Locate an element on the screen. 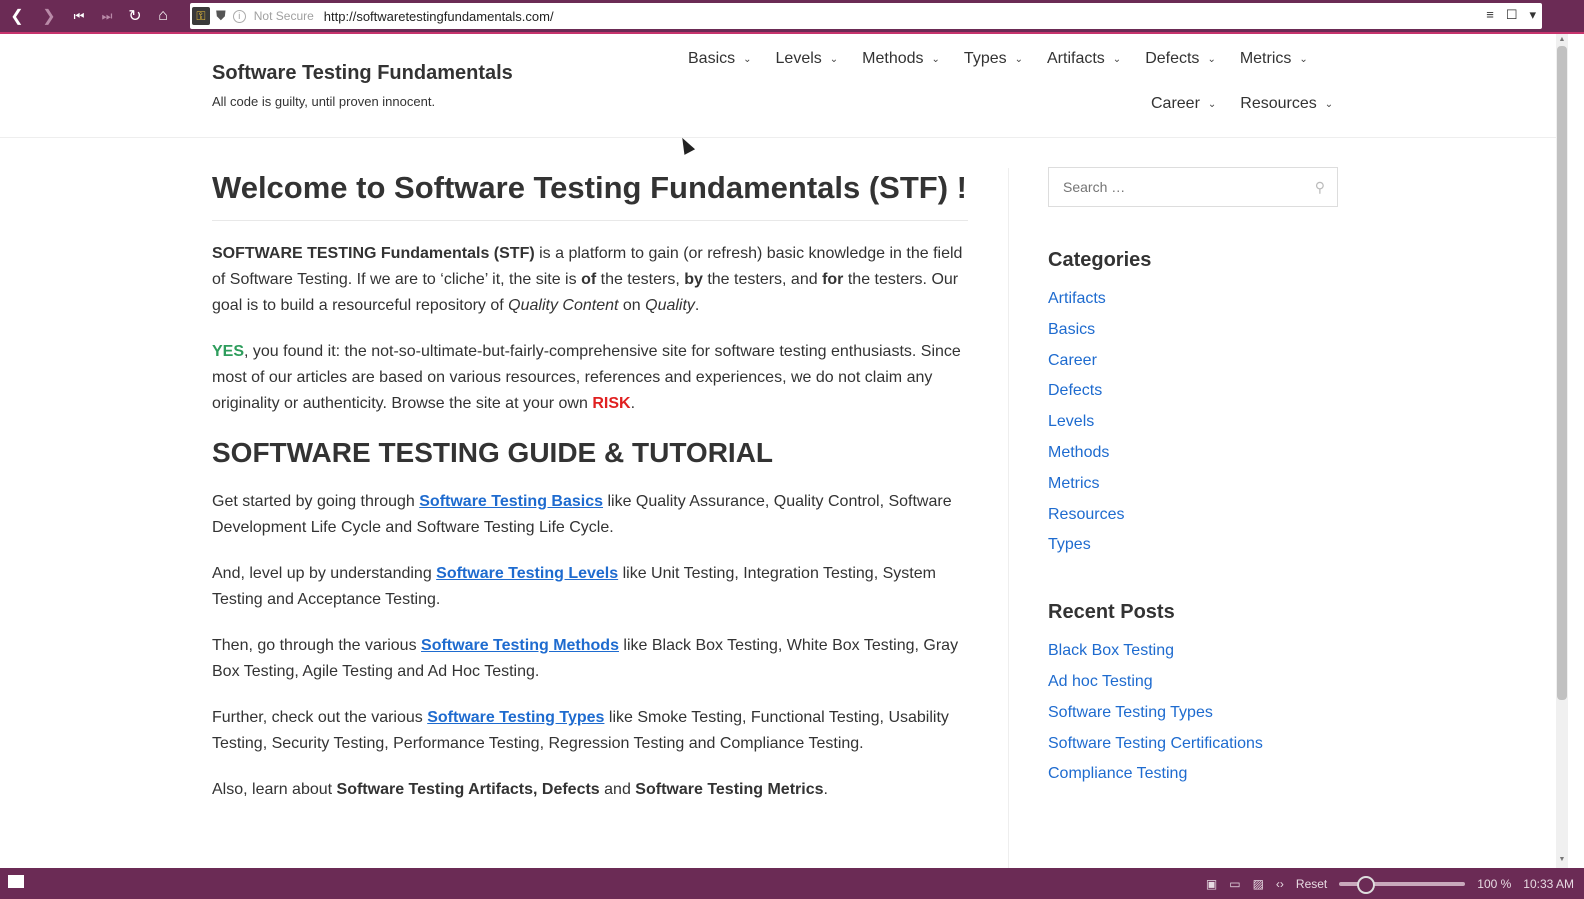 The image size is (1584, 899). nav-career: Career ⌄ is located at coordinates (1183, 104).